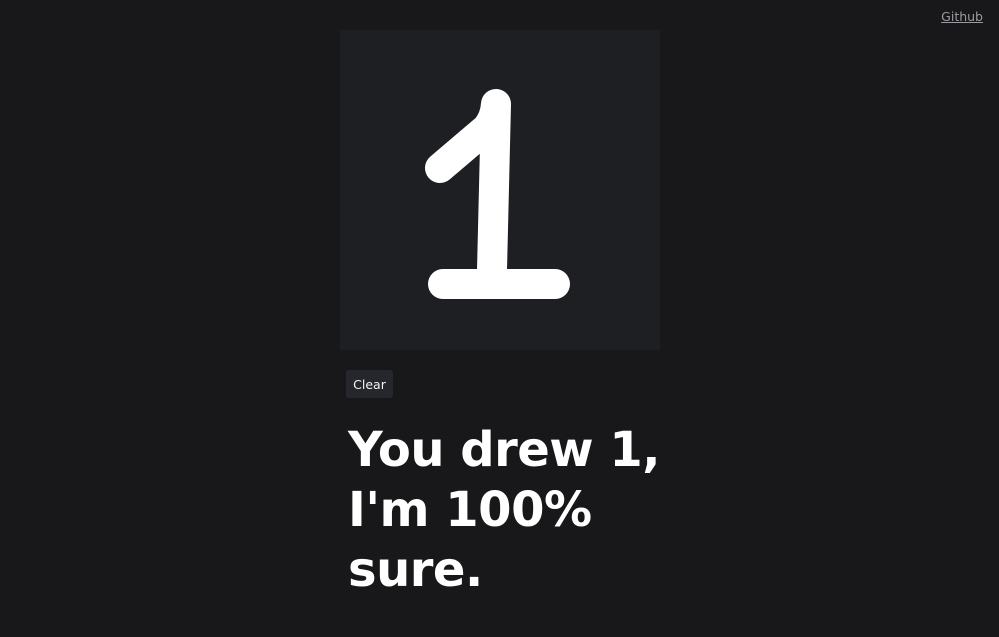 The height and width of the screenshot is (637, 999). What do you see at coordinates (470, 510) in the screenshot?
I see `result-line-2: I'm 100%` at bounding box center [470, 510].